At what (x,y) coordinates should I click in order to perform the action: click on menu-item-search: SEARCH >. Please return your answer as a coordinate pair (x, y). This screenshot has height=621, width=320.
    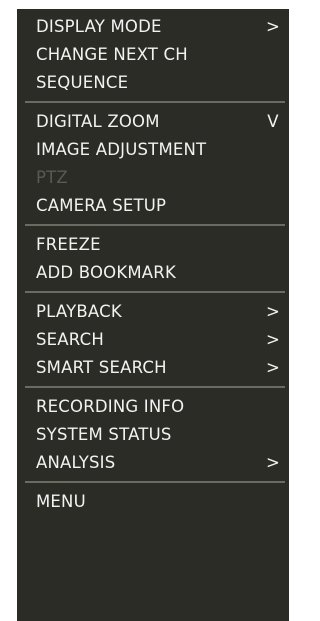
    Looking at the image, I should click on (153, 340).